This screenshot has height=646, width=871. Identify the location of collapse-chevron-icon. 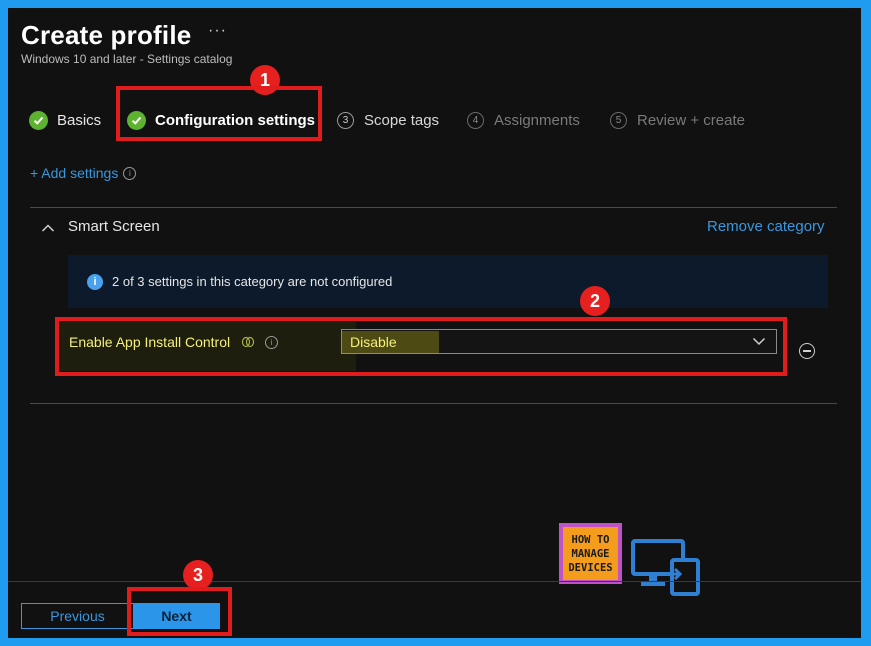
(48, 229).